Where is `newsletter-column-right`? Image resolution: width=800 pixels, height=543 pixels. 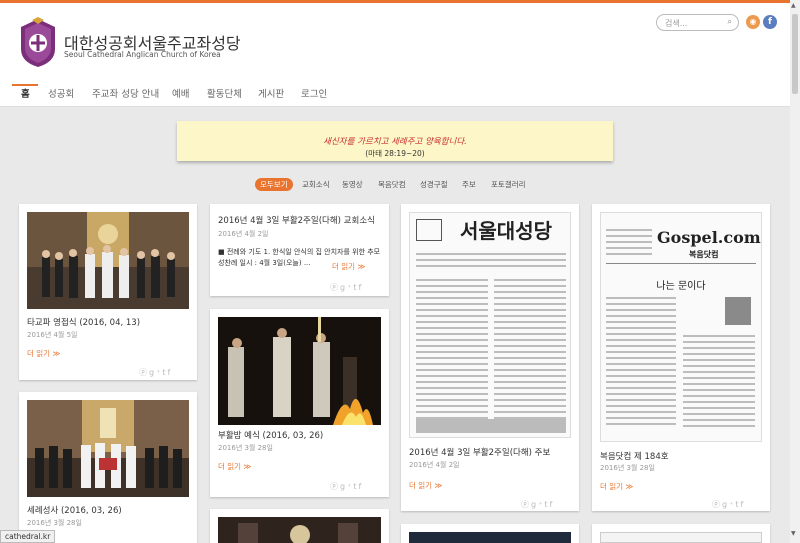
newsletter-column-right is located at coordinates (719, 381).